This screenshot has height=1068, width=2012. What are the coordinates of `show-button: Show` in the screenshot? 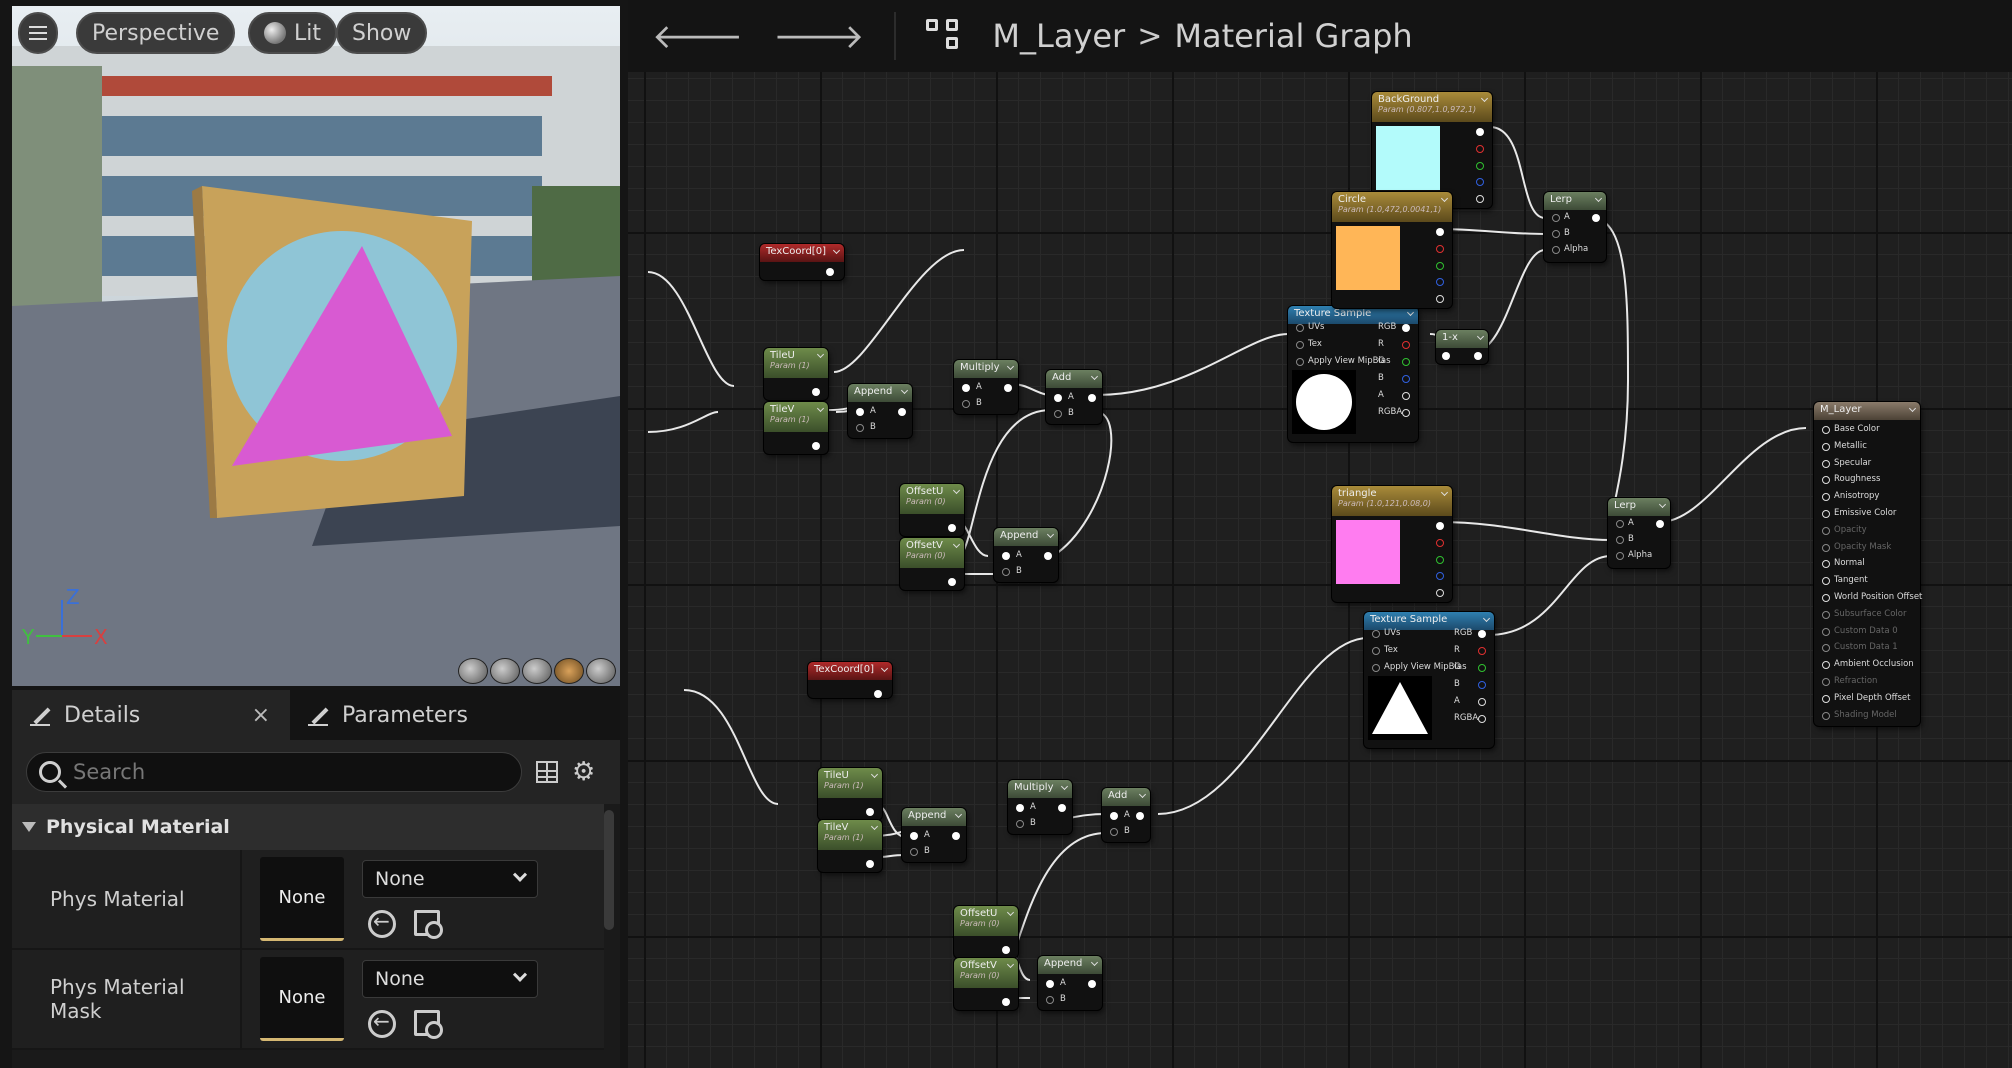 It's located at (382, 33).